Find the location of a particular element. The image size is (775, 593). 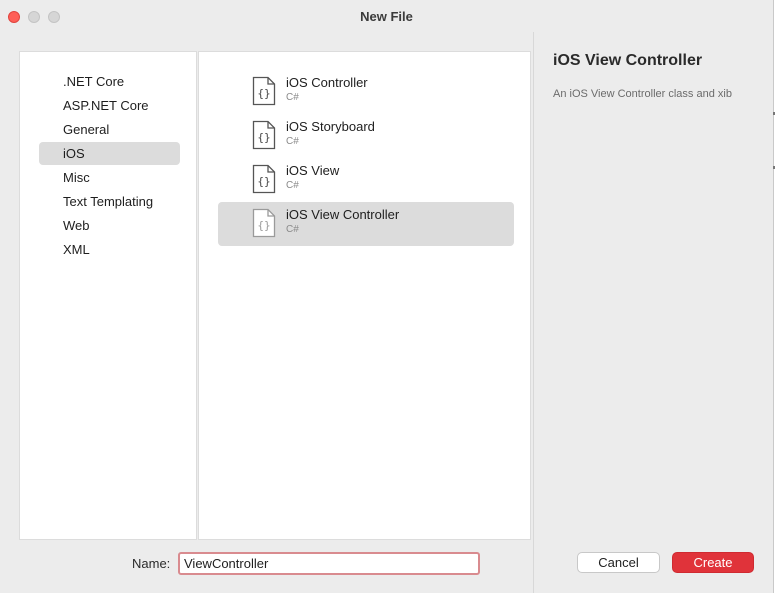

template-item-ios-storyboard: {} iOS Storyboard C# is located at coordinates (366, 136).